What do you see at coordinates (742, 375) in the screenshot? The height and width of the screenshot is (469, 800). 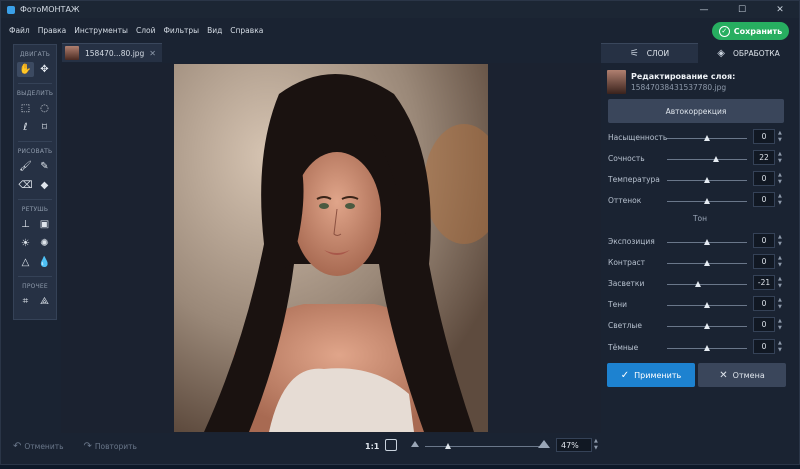 I see `cancel-button: ✕ Отмена` at bounding box center [742, 375].